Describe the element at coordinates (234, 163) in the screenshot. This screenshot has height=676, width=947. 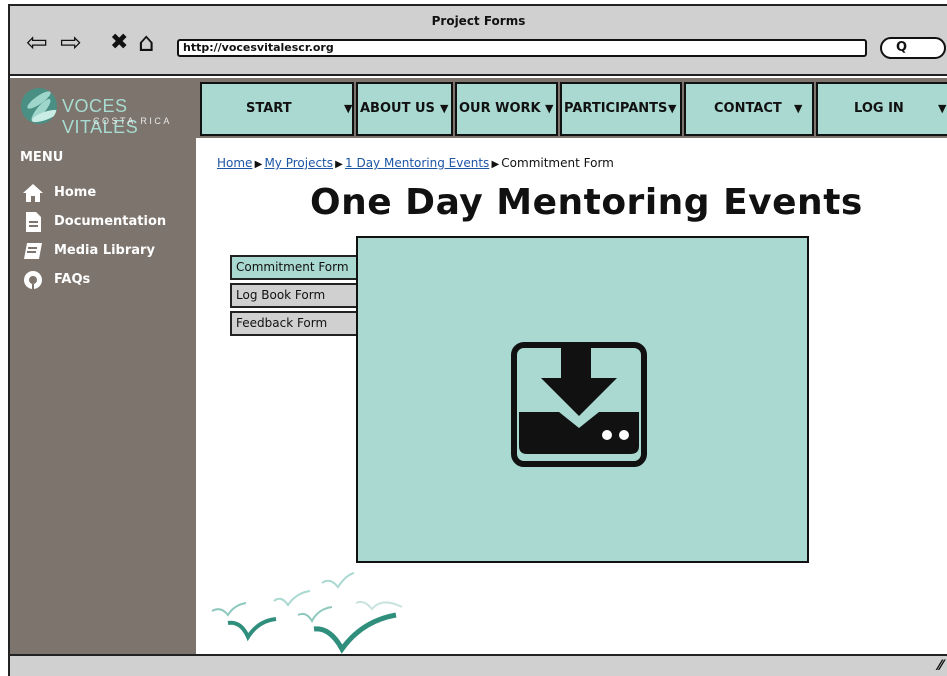
I see `breadcrumb-home: Home` at that location.